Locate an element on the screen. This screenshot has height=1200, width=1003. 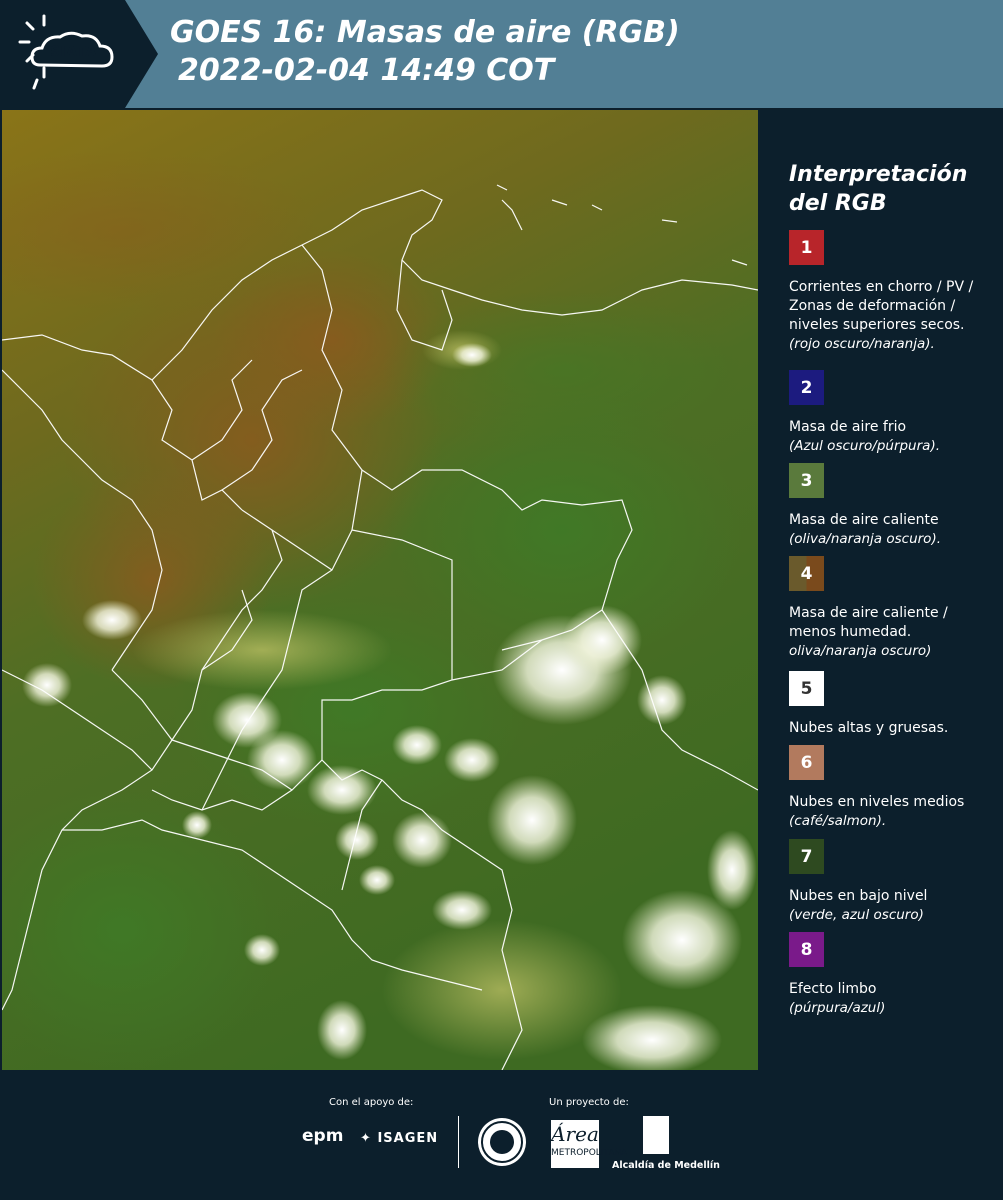
legend-desc-5: Nubes altas y gruesas. is located at coordinates (869, 728).